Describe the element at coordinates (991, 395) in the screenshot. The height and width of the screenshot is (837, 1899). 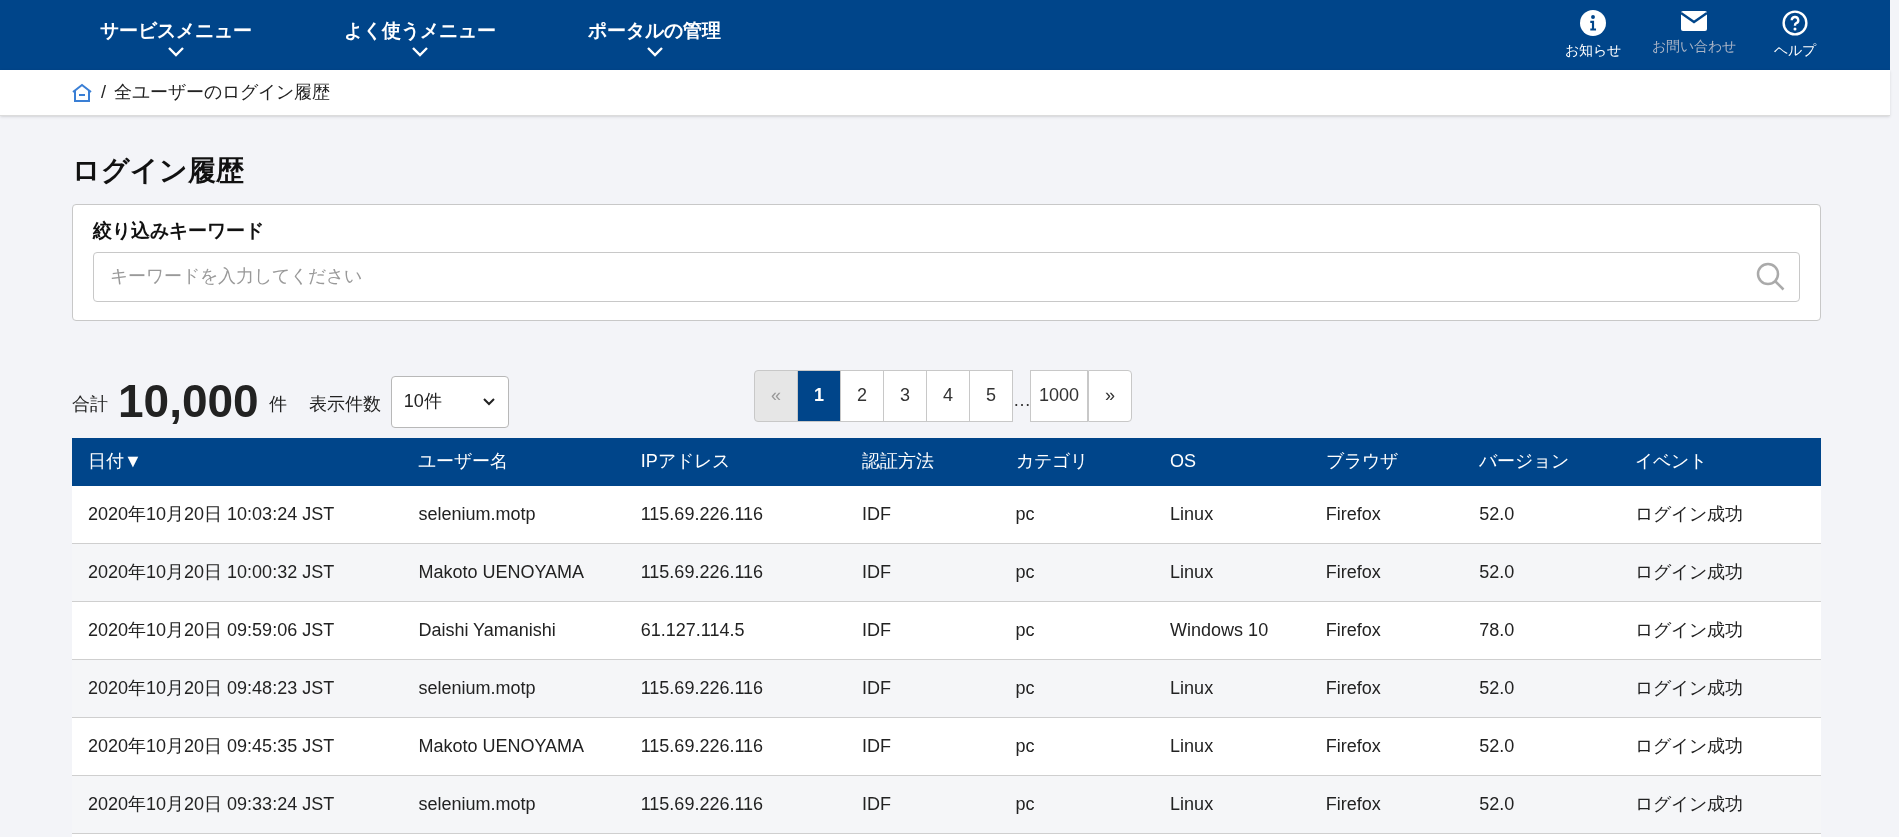
I see `page-number-button: 5` at that location.